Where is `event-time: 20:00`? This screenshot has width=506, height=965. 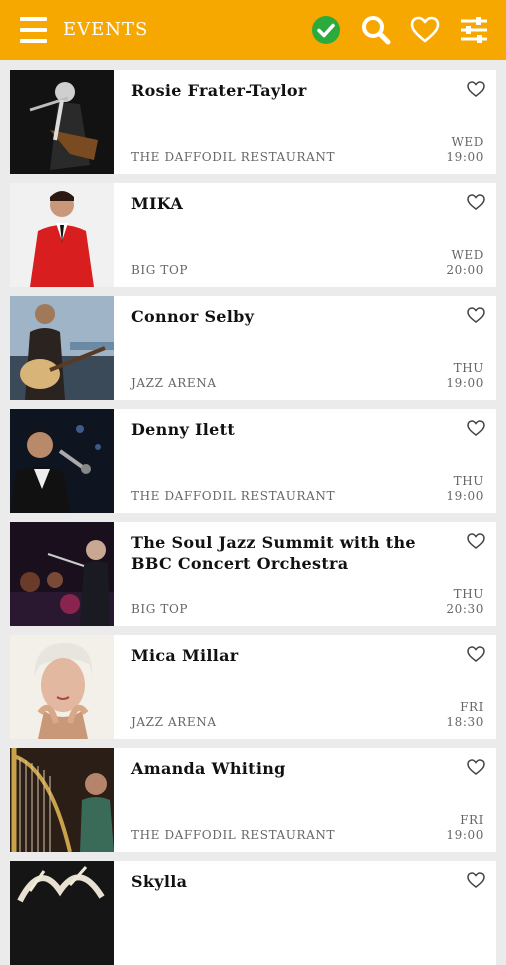
event-time: 20:00 is located at coordinates (465, 270).